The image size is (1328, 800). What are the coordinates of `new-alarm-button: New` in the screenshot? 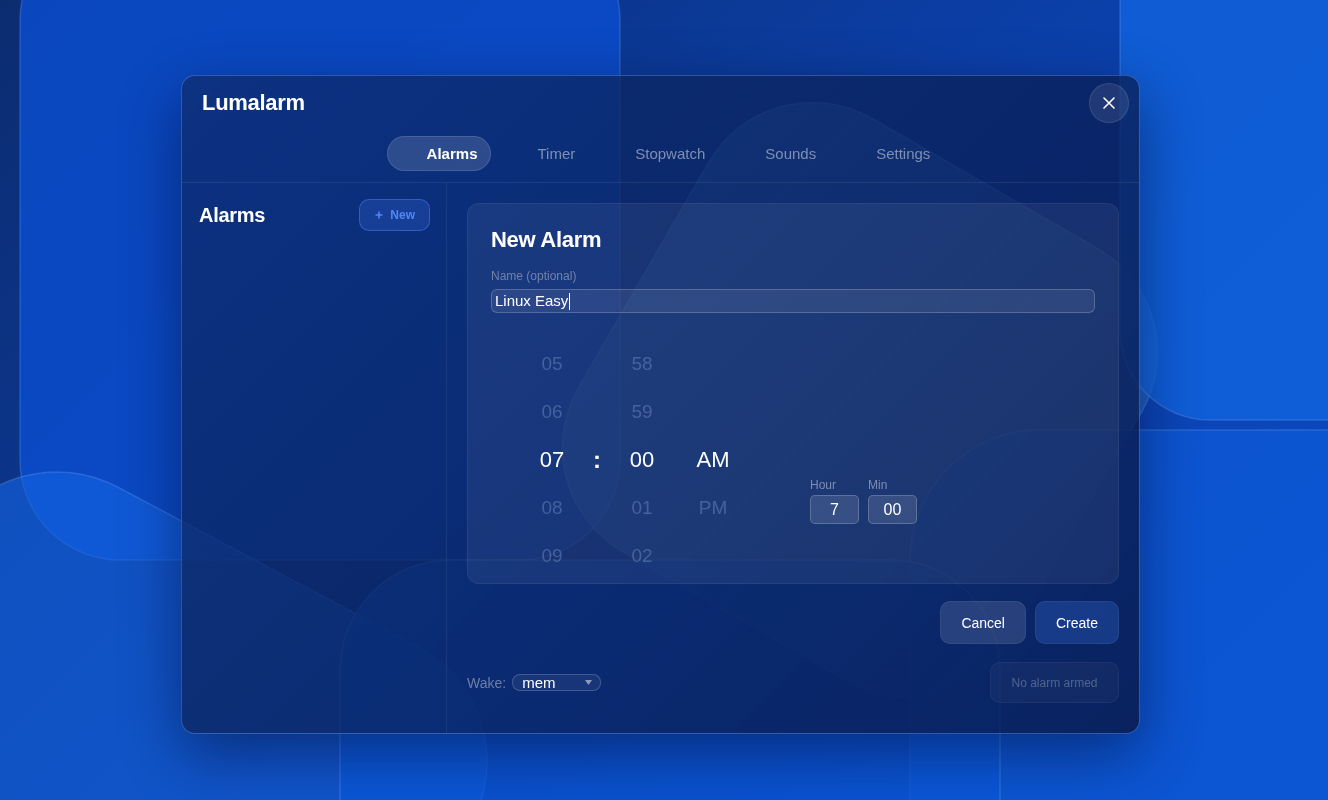 It's located at (394, 215).